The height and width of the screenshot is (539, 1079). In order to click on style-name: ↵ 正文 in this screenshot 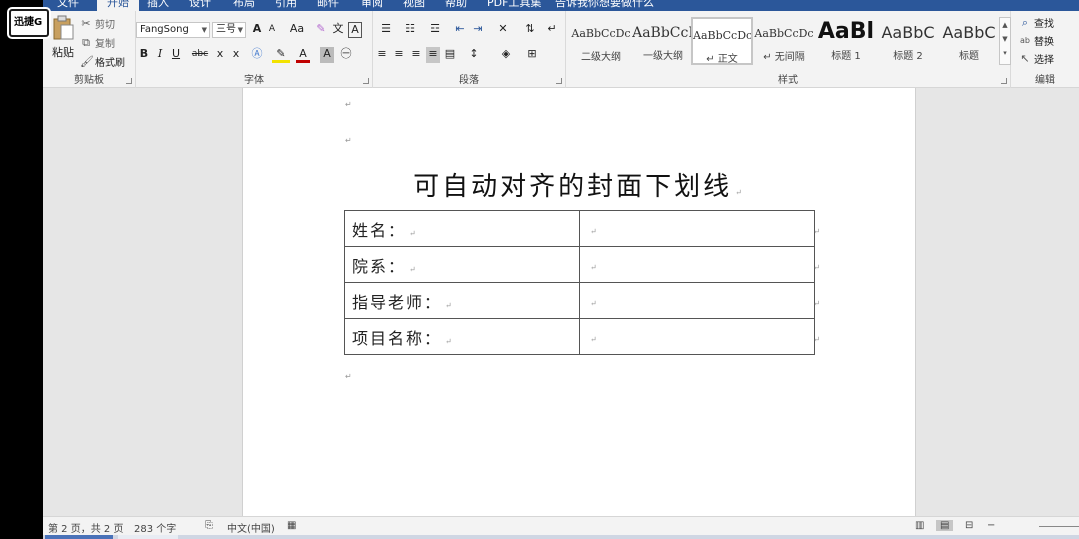, I will do `click(722, 59)`.